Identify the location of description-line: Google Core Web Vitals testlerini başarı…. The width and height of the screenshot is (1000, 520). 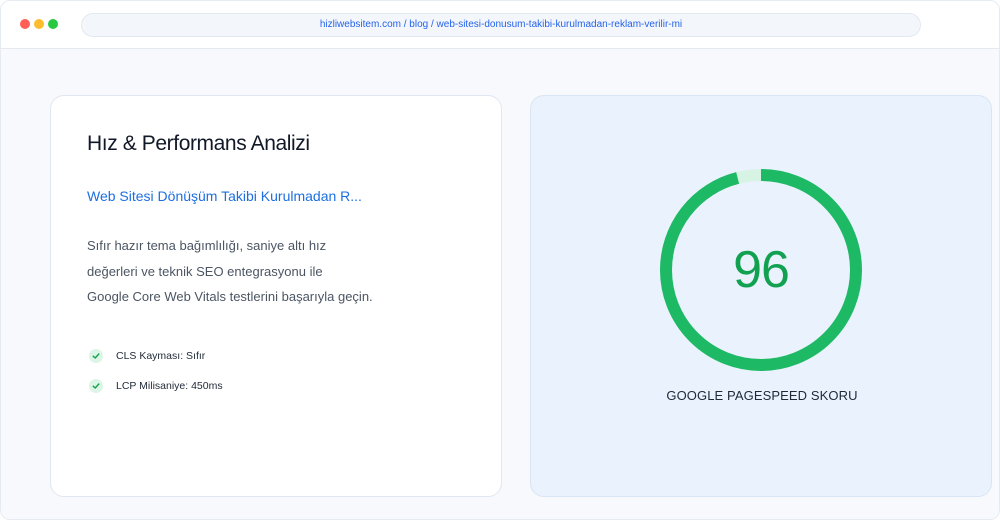
(230, 296).